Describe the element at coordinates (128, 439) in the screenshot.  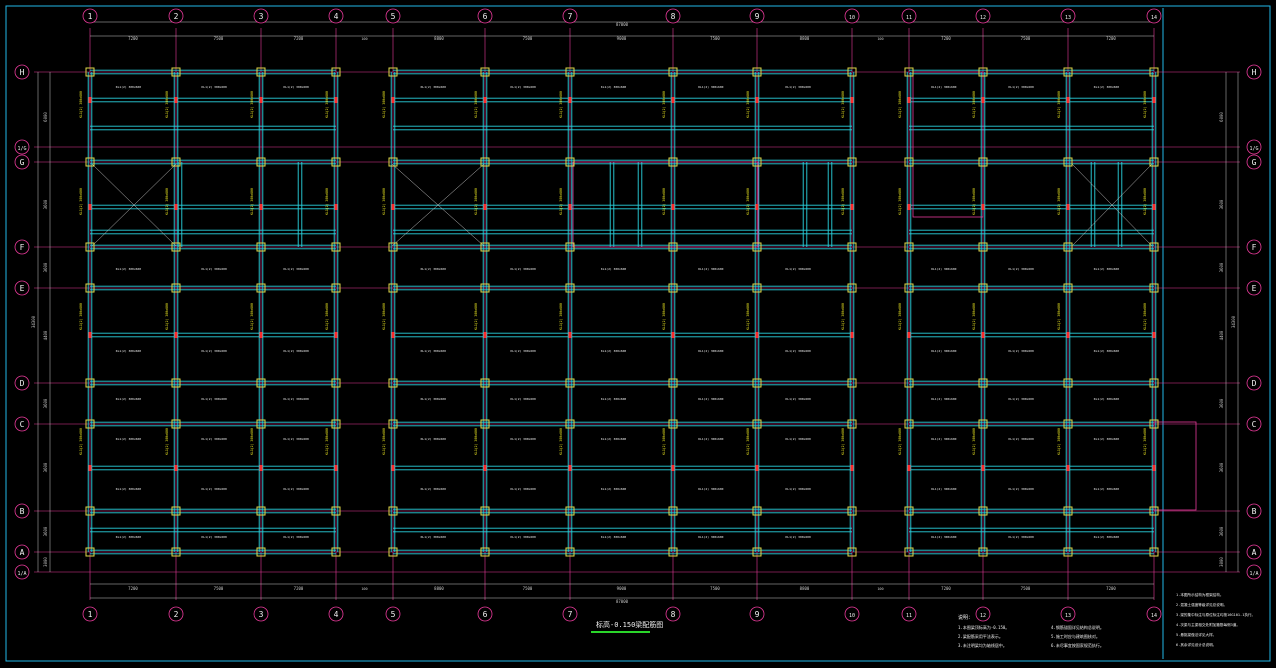
I see `beam-tag-0-4: KL1(2) 300x600` at that location.